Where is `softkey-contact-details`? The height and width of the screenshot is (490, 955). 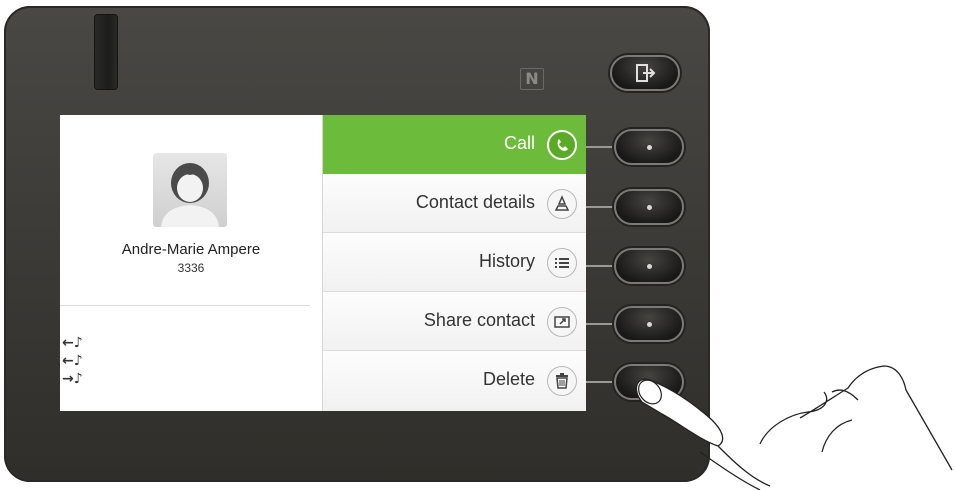
softkey-contact-details is located at coordinates (649, 207).